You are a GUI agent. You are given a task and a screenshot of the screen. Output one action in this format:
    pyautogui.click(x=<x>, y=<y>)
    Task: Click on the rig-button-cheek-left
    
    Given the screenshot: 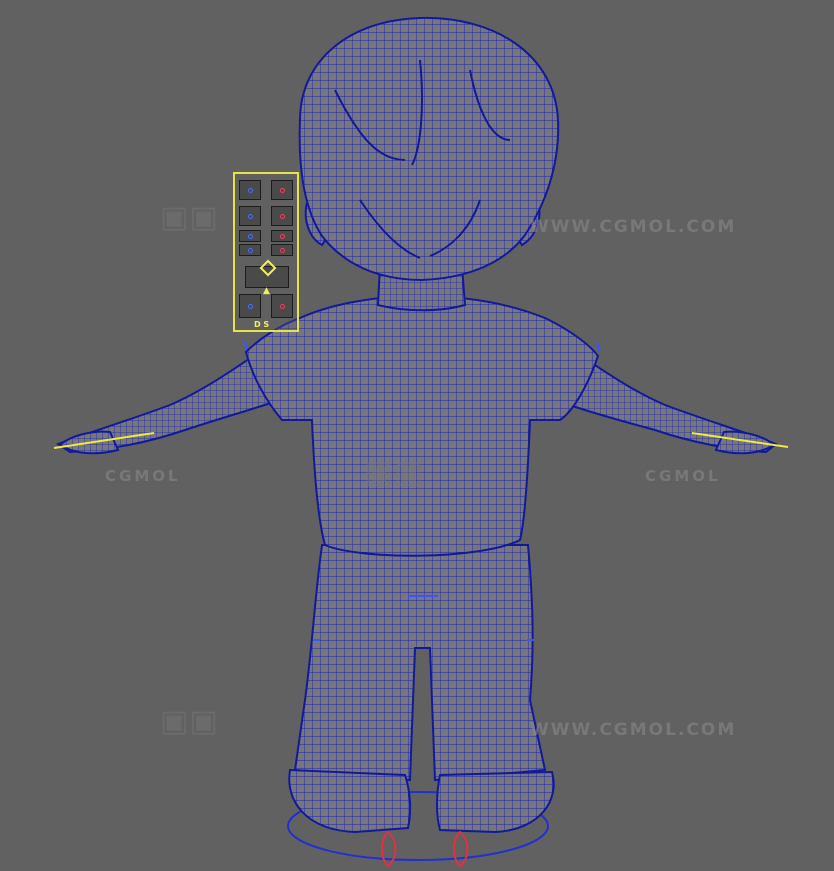 What is the action you would take?
    pyautogui.click(x=250, y=236)
    